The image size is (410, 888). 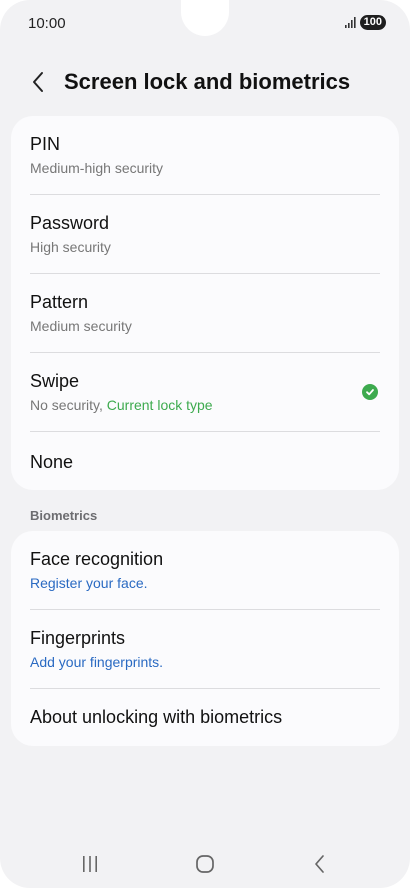 I want to click on page-title: Screen lock and biometrics, so click(x=207, y=81).